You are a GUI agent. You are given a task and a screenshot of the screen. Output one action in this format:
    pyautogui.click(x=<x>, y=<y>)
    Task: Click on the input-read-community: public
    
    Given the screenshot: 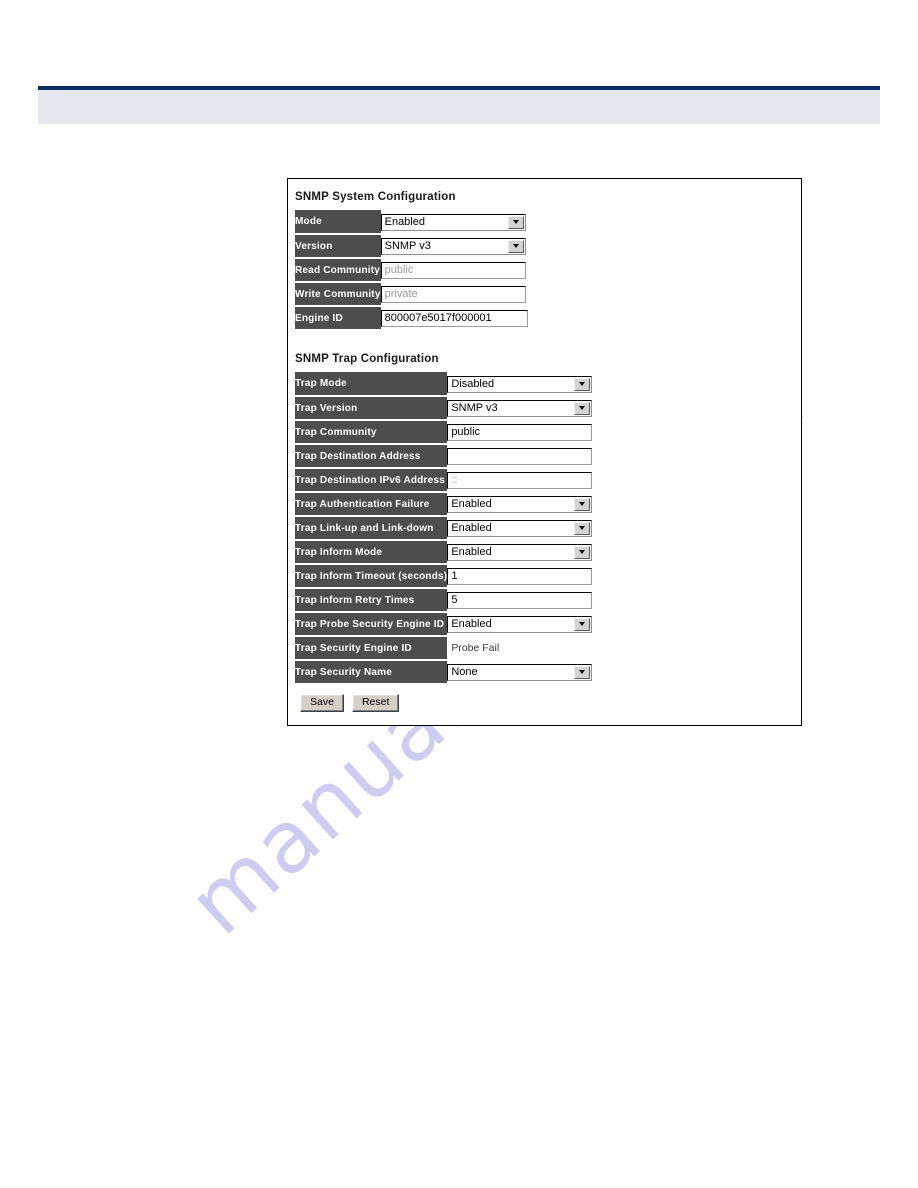 What is the action you would take?
    pyautogui.click(x=453, y=270)
    